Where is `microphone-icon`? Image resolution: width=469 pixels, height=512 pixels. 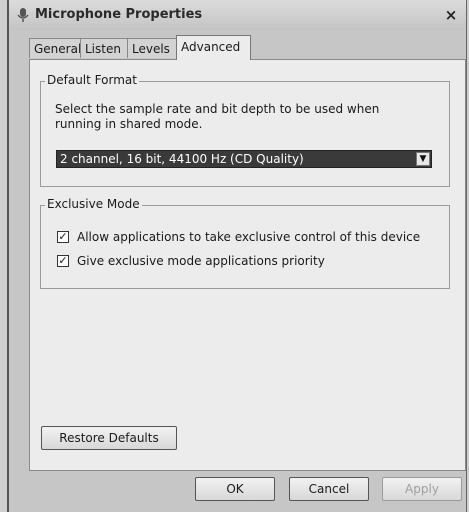
microphone-icon is located at coordinates (23, 15).